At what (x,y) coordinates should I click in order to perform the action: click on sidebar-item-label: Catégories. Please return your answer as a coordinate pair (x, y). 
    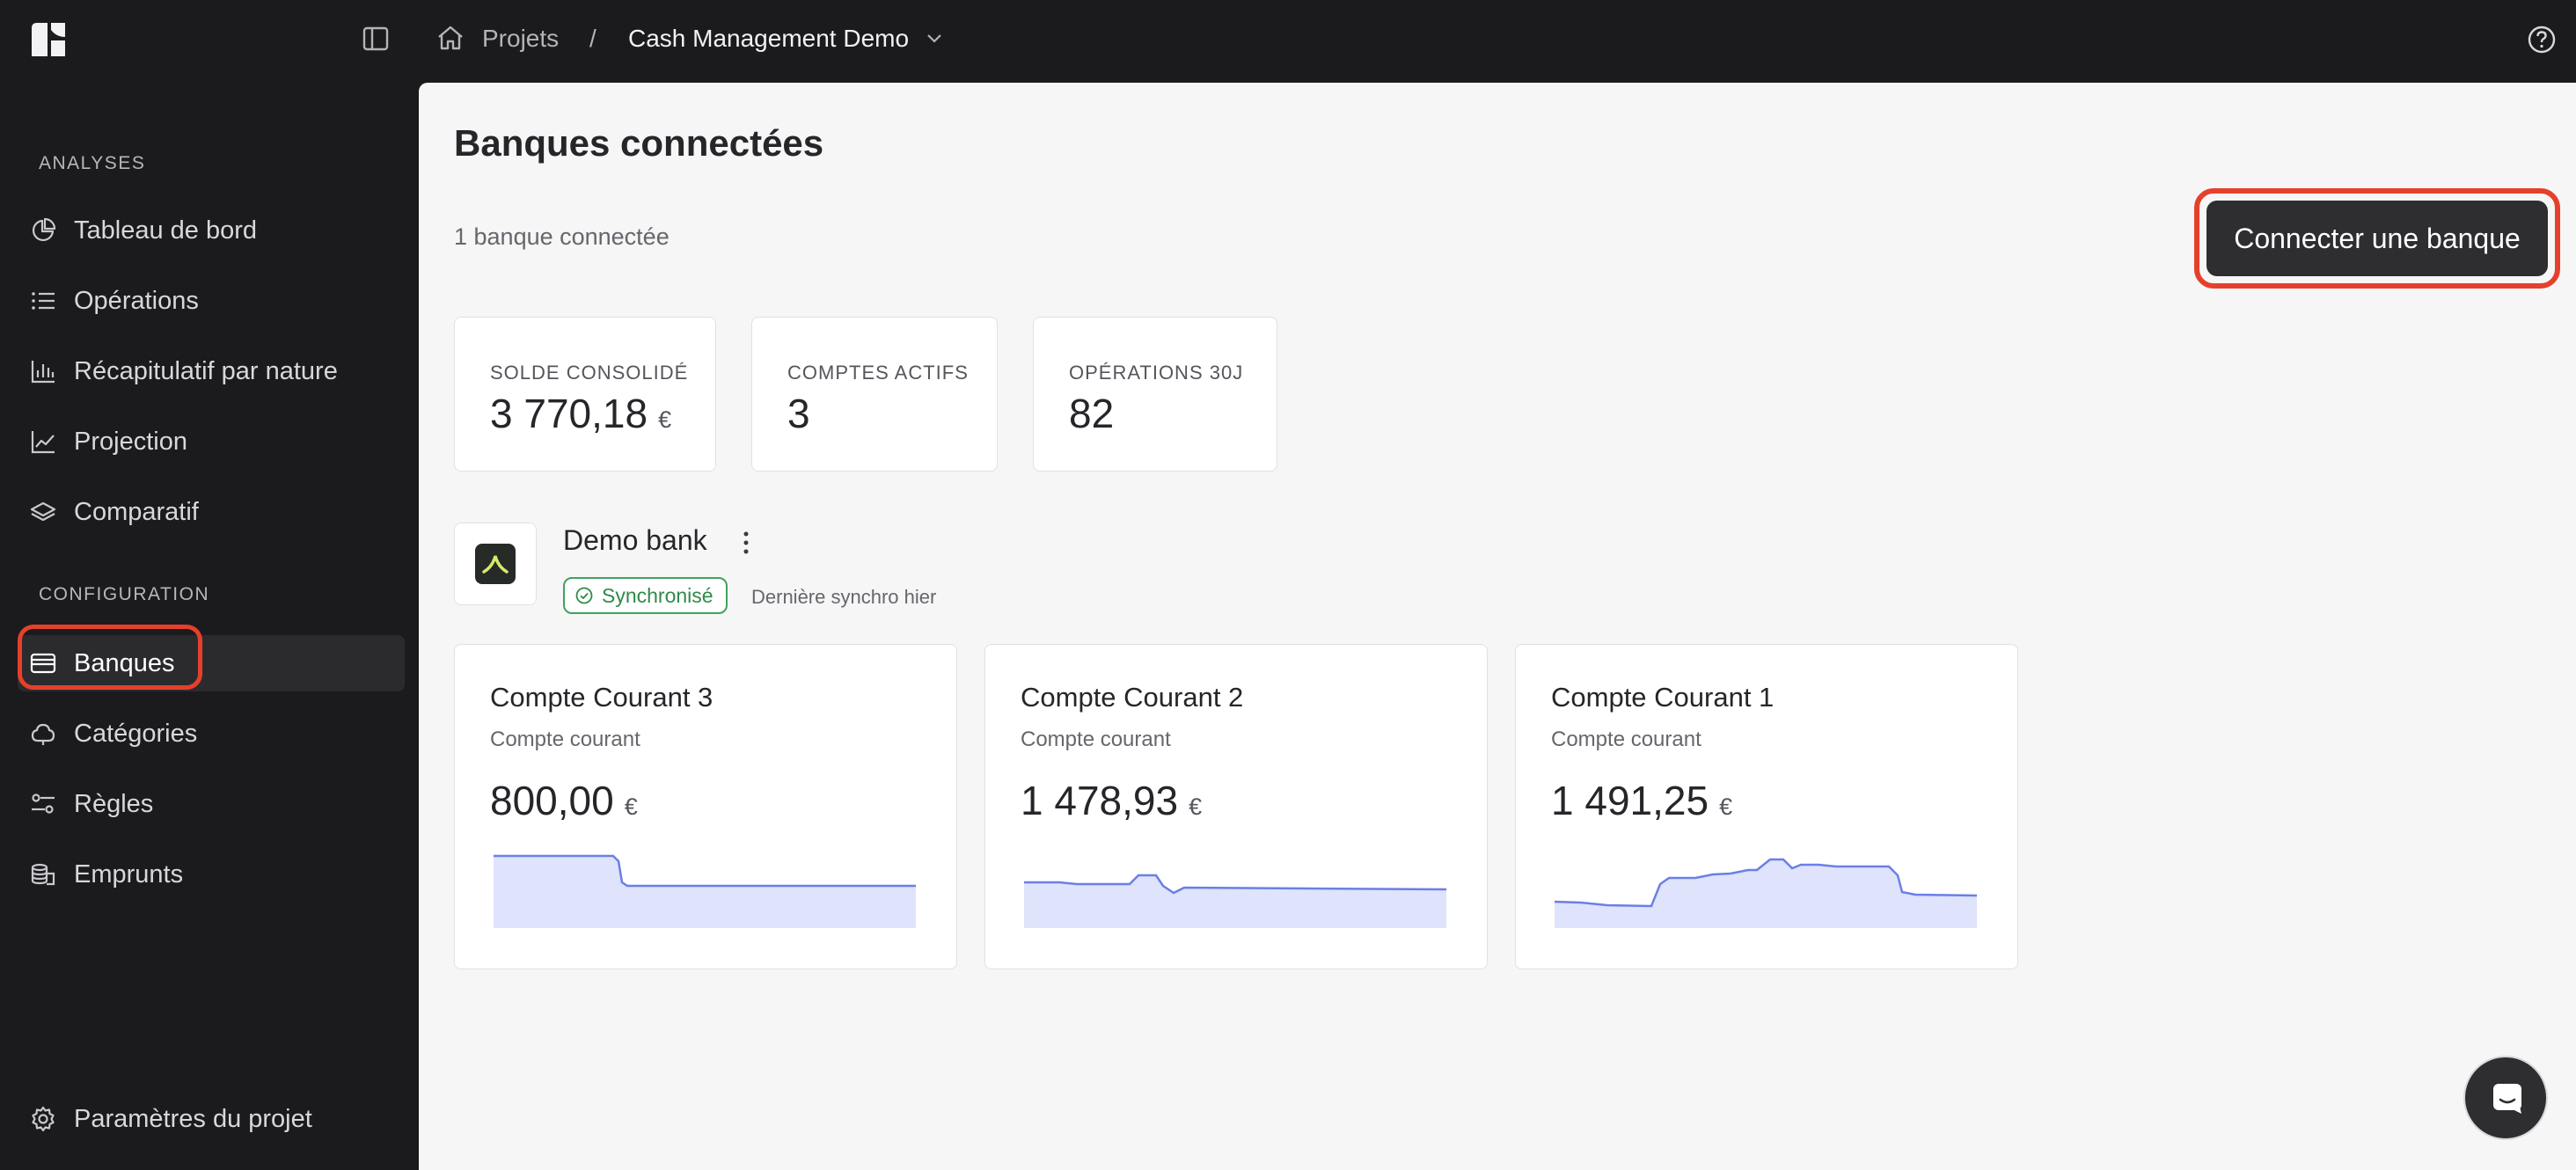
    Looking at the image, I should click on (136, 734).